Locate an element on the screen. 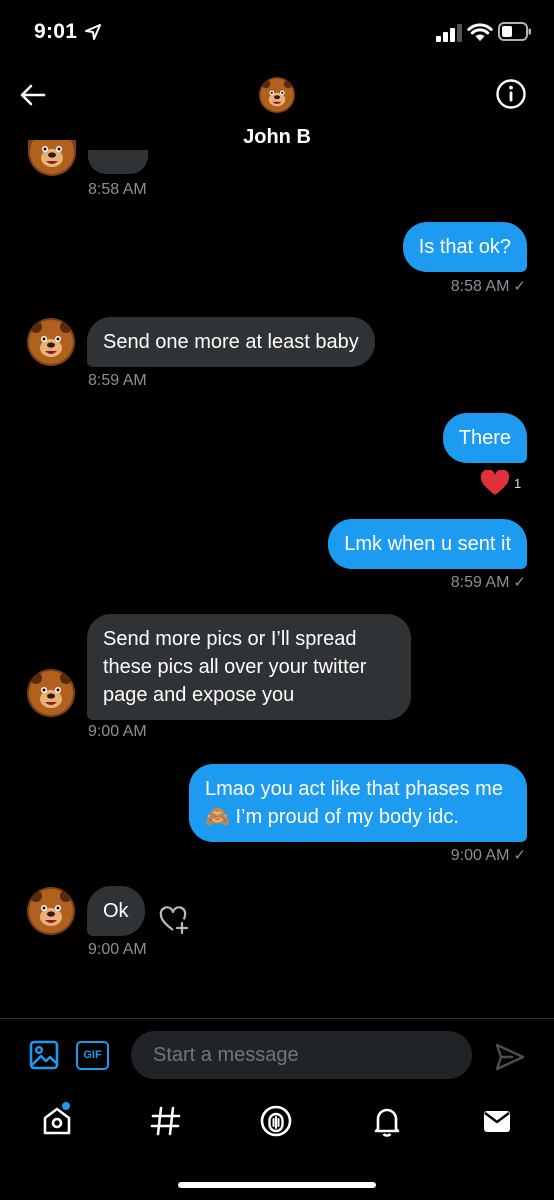 This screenshot has height=1200, width=554. message-timestamp-row: 8:58 AM ✓ is located at coordinates (488, 286).